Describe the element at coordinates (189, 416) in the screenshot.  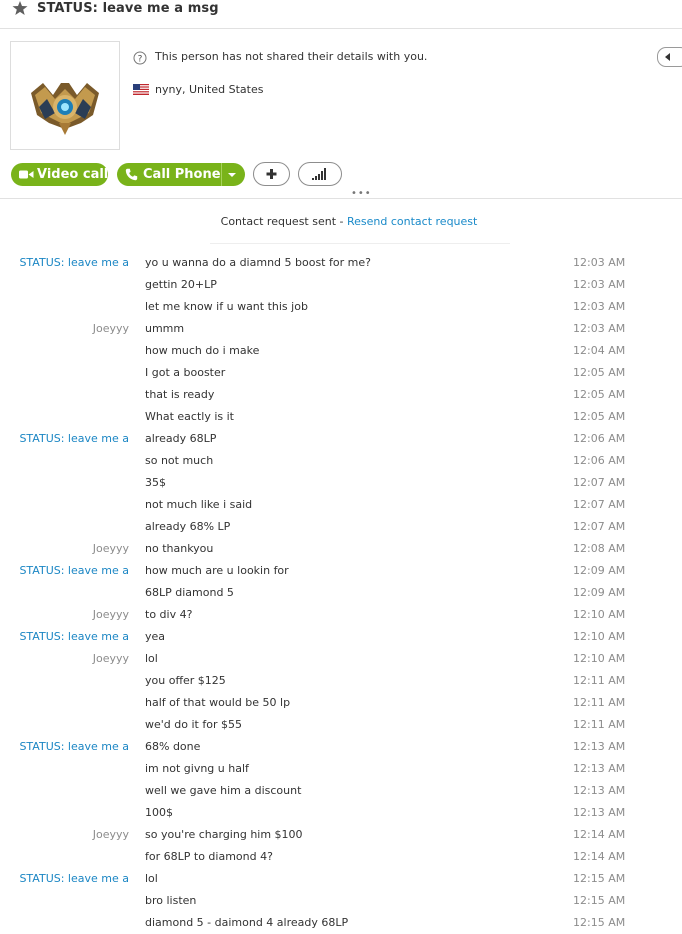
I see `message-text: What eactly is it` at that location.